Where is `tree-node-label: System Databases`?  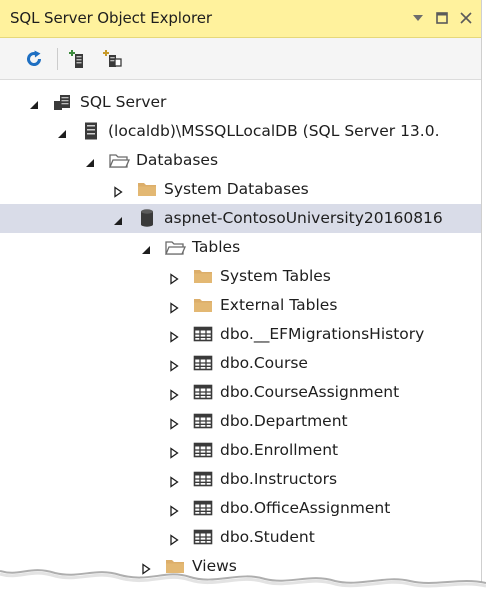
tree-node-label: System Databases is located at coordinates (236, 189).